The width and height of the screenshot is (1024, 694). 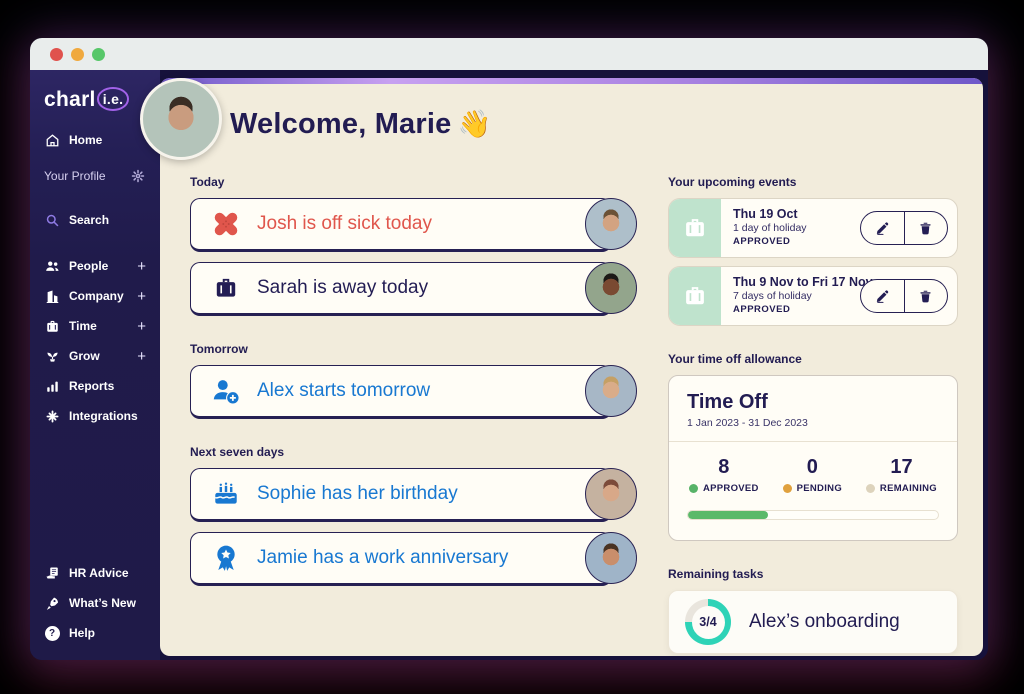 I want to click on avatar-jamie, so click(x=611, y=558).